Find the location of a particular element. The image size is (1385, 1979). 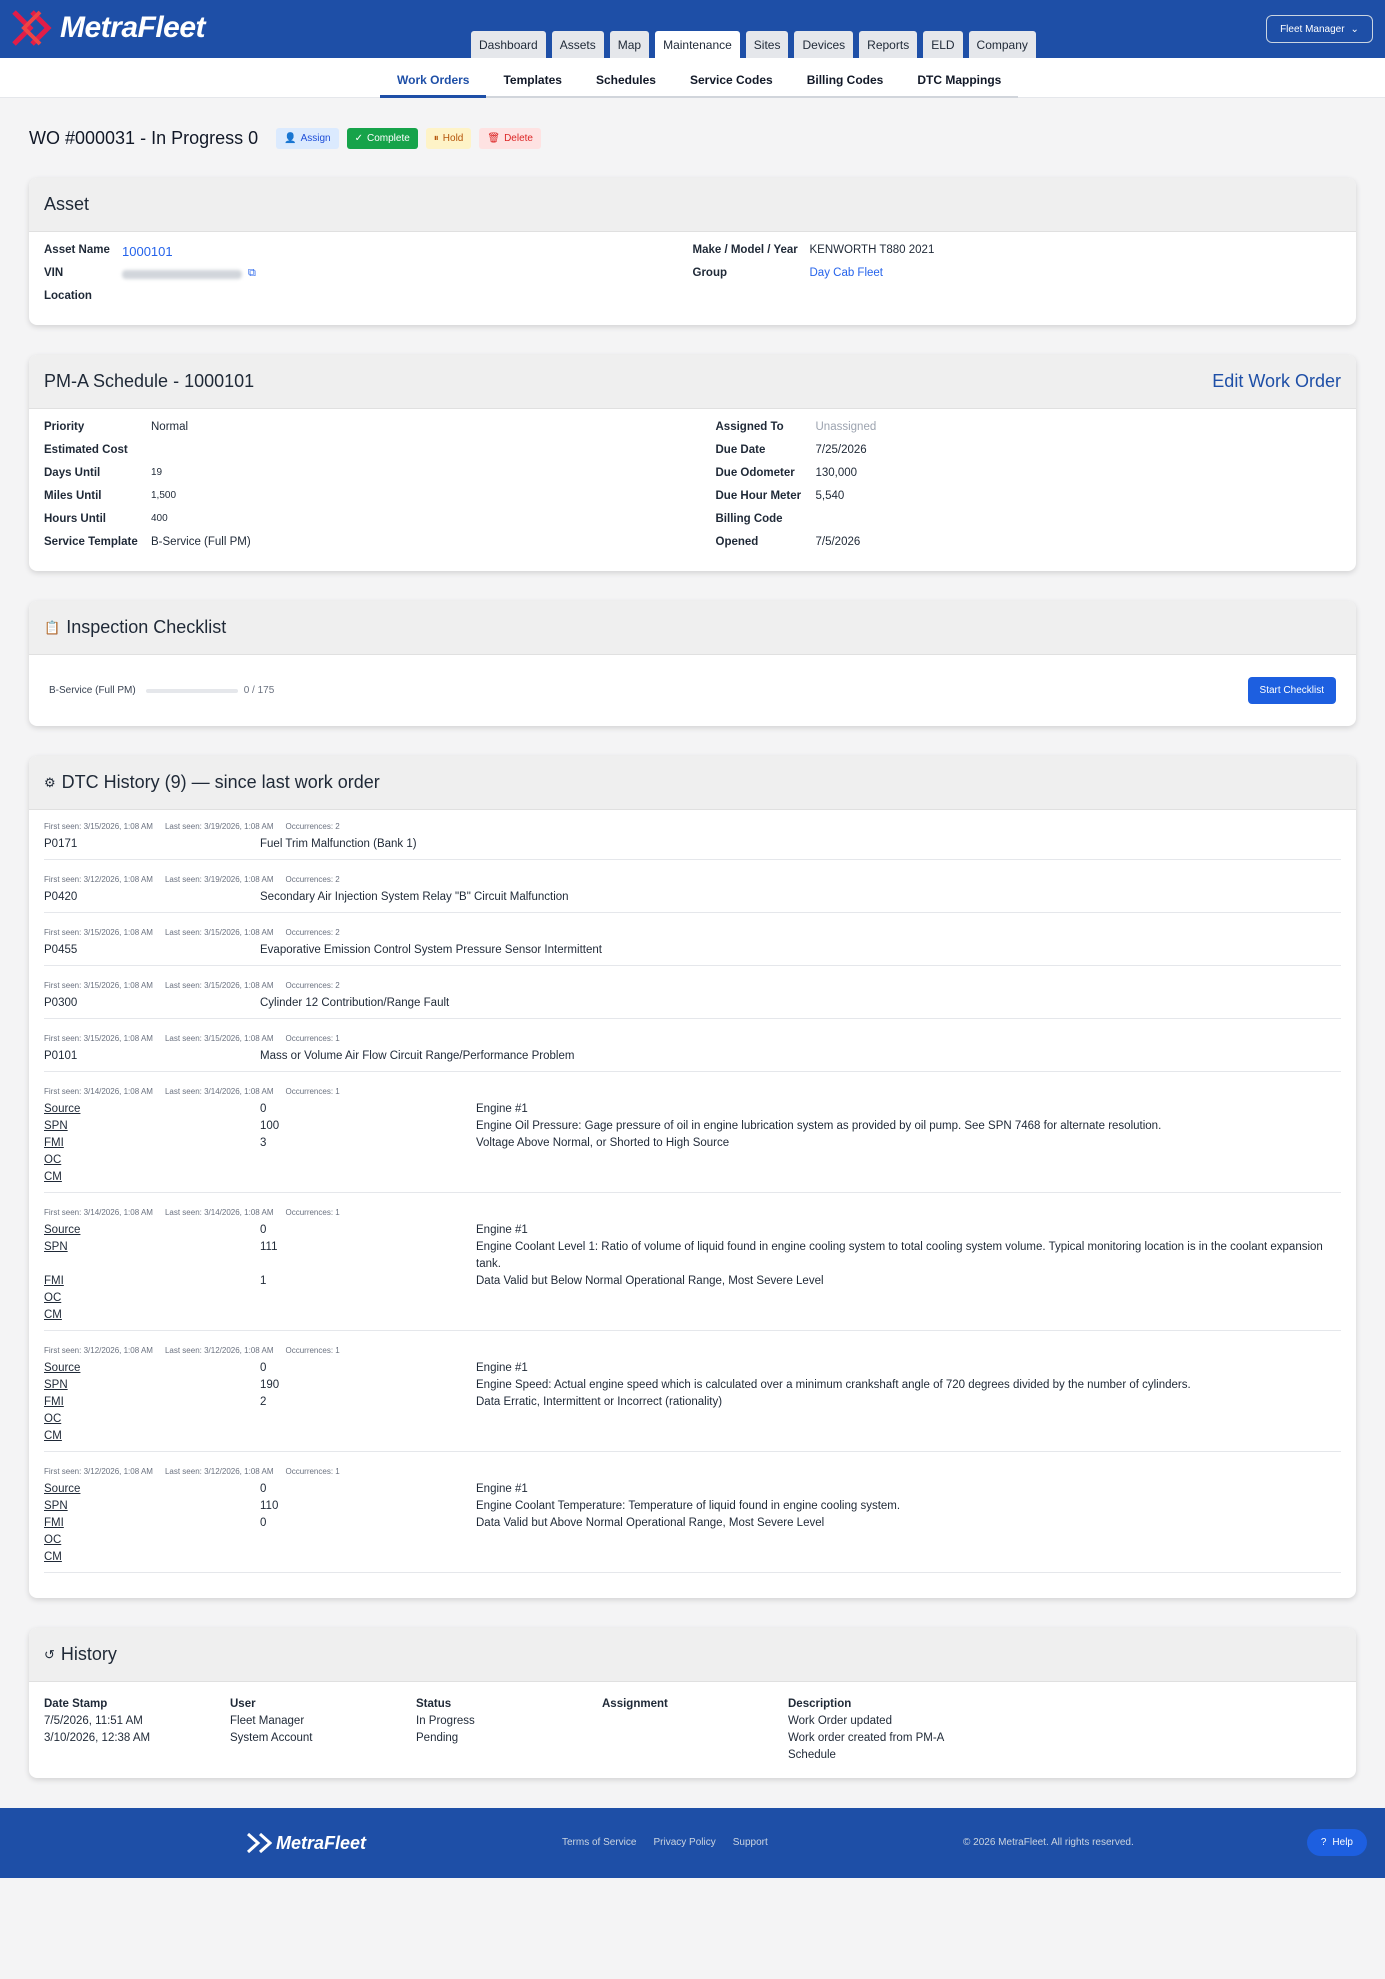

schedule-field-value: Normal is located at coordinates (170, 427).